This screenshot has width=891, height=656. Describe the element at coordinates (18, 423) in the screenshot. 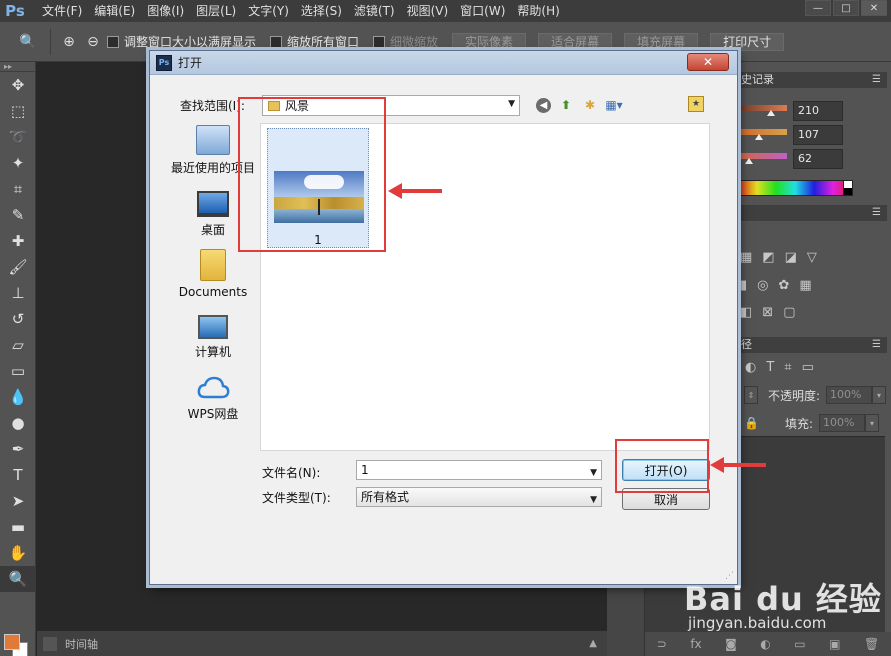

I see `dodge-tool-icon: ●` at that location.